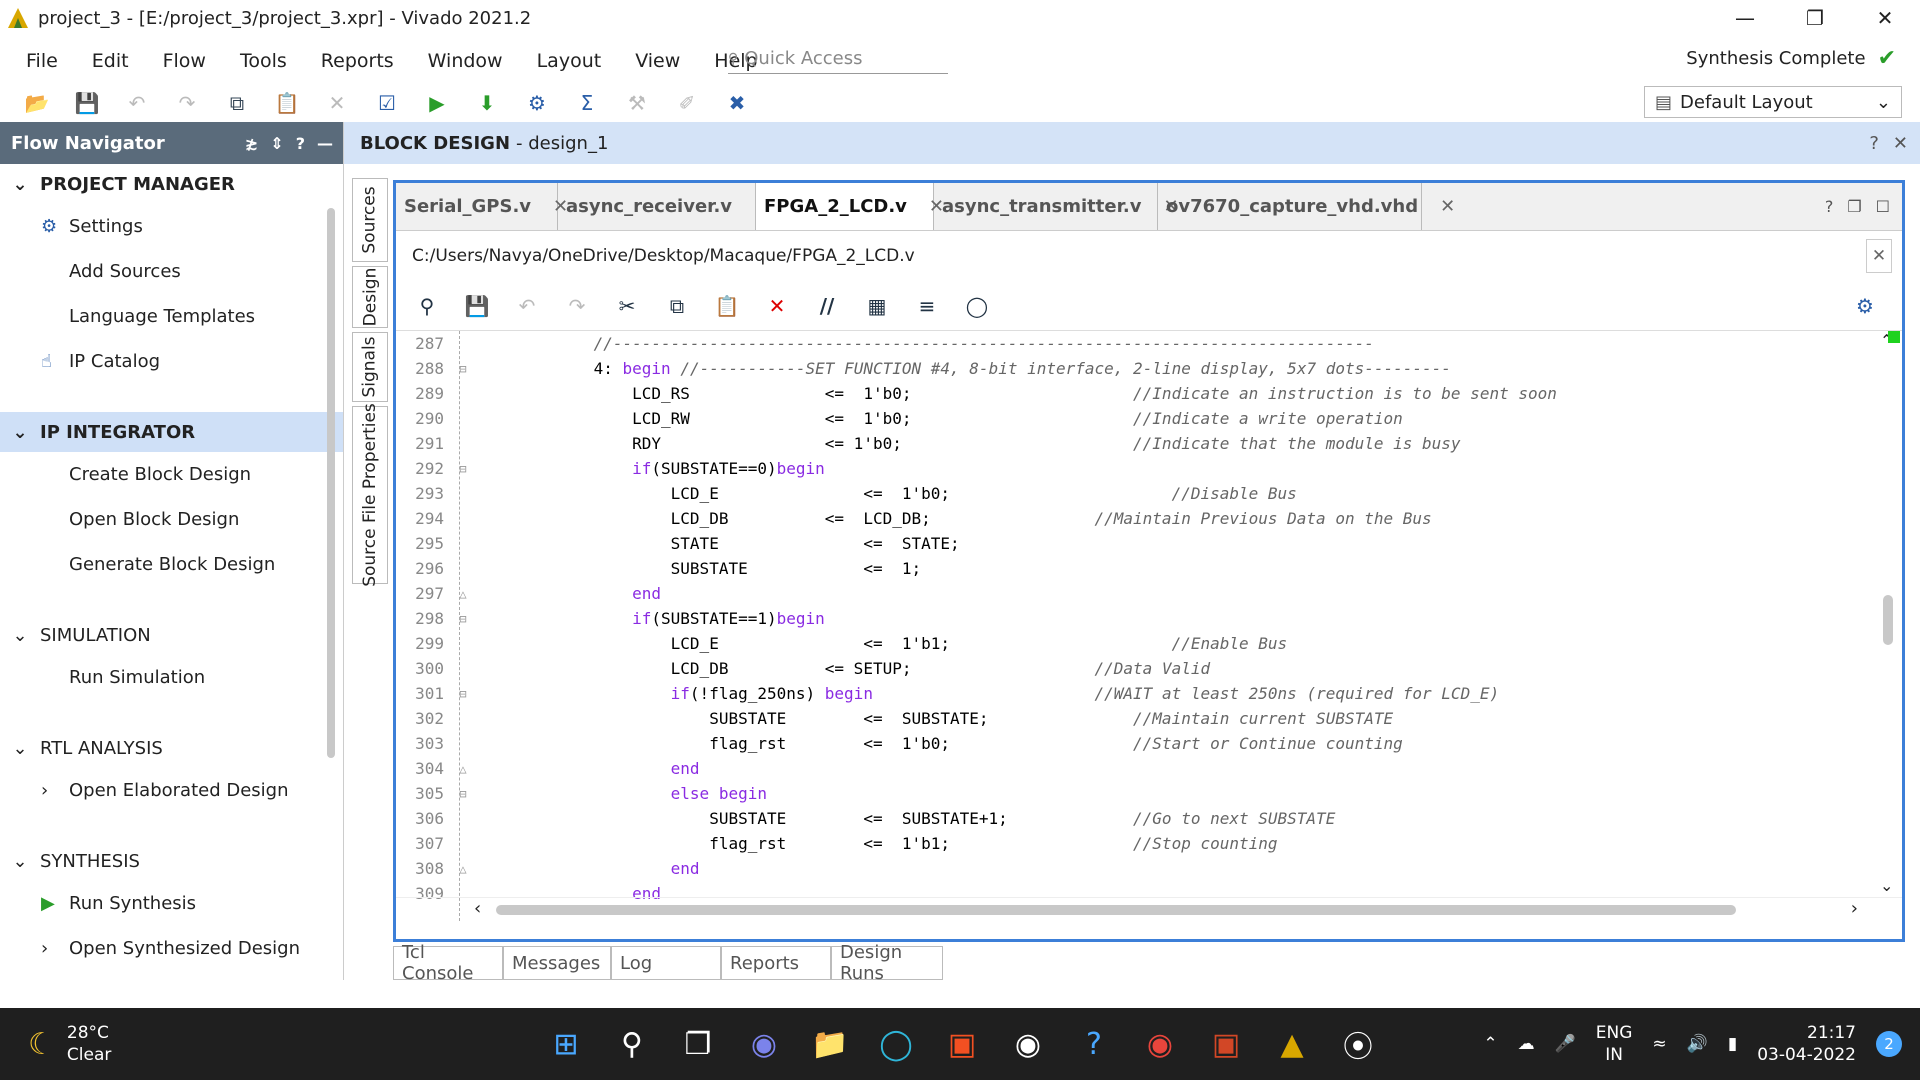 The height and width of the screenshot is (1080, 1920). Describe the element at coordinates (477, 908) in the screenshot. I see `scroll-left-icon: ‹` at that location.